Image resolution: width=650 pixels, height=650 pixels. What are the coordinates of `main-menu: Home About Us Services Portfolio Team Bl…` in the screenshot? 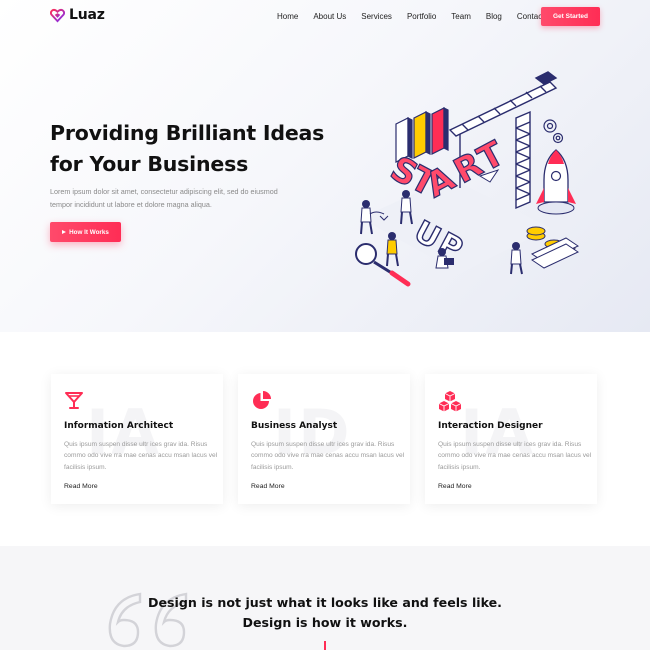 It's located at (424, 16).